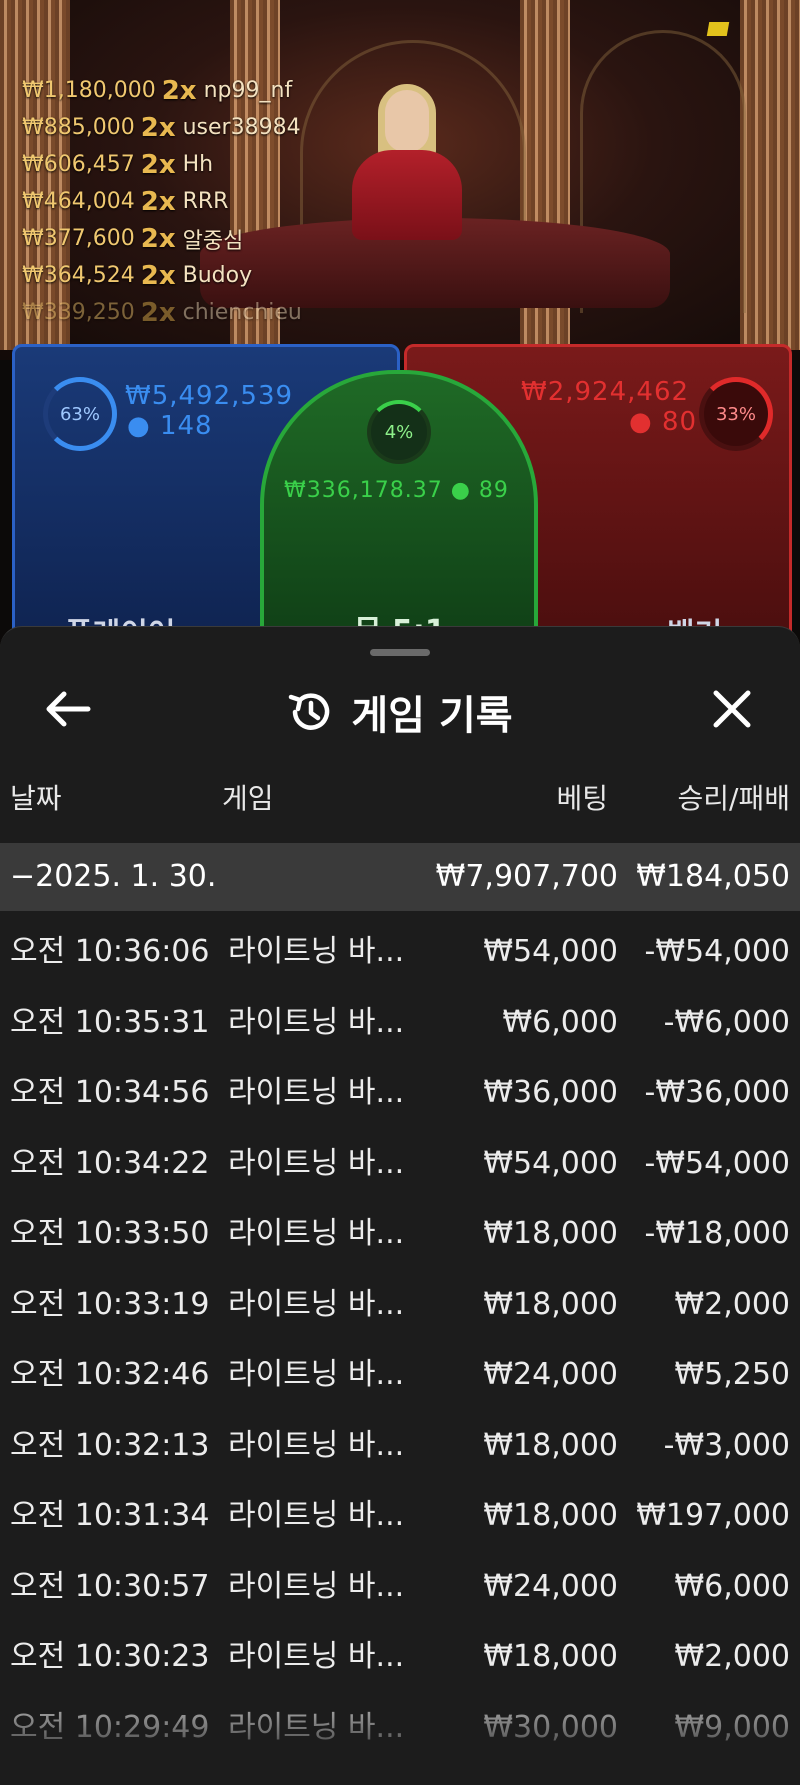 The image size is (800, 1785). What do you see at coordinates (400, 1305) in the screenshot?
I see `history-row: 오전 10:33:19 라이트닝 바... ₩18,000 ₩2,000` at bounding box center [400, 1305].